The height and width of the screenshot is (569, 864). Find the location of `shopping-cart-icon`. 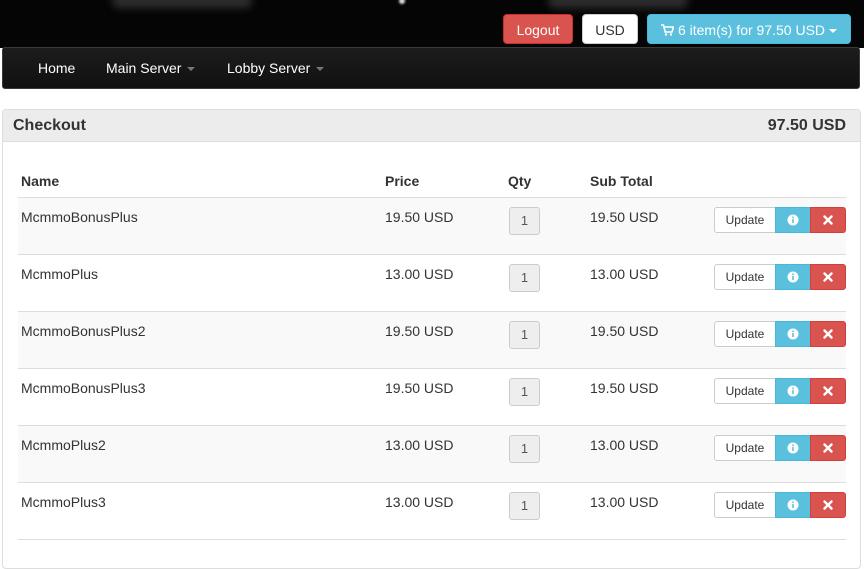

shopping-cart-icon is located at coordinates (667, 31).